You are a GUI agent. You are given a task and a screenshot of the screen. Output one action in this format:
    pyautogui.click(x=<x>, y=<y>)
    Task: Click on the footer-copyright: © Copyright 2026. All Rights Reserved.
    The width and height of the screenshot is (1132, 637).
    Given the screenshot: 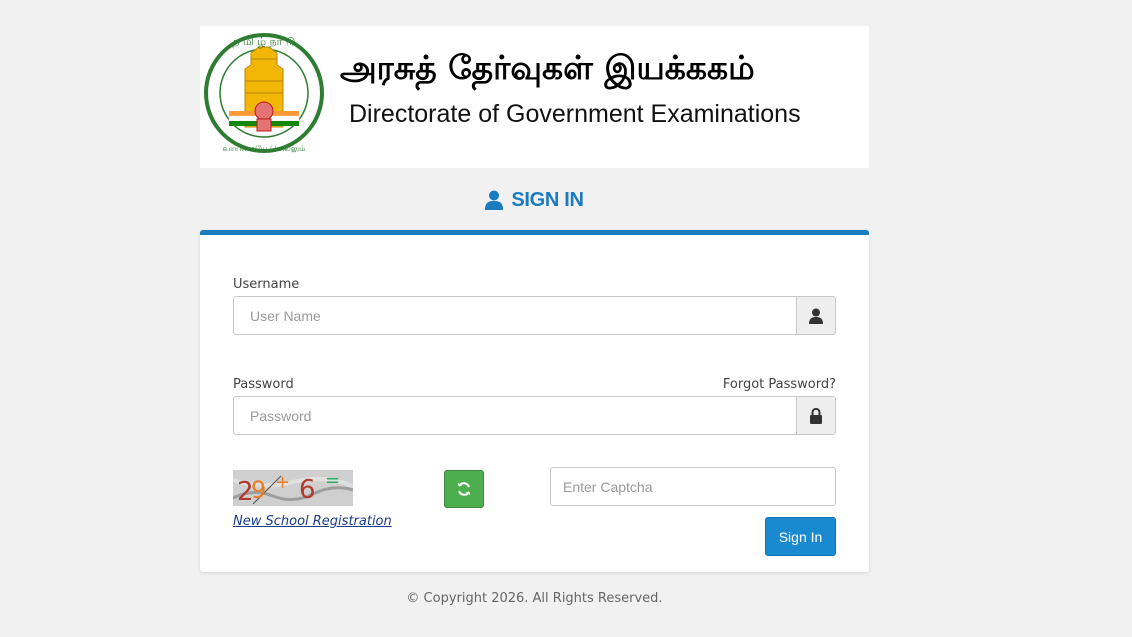 What is the action you would take?
    pyautogui.click(x=534, y=598)
    